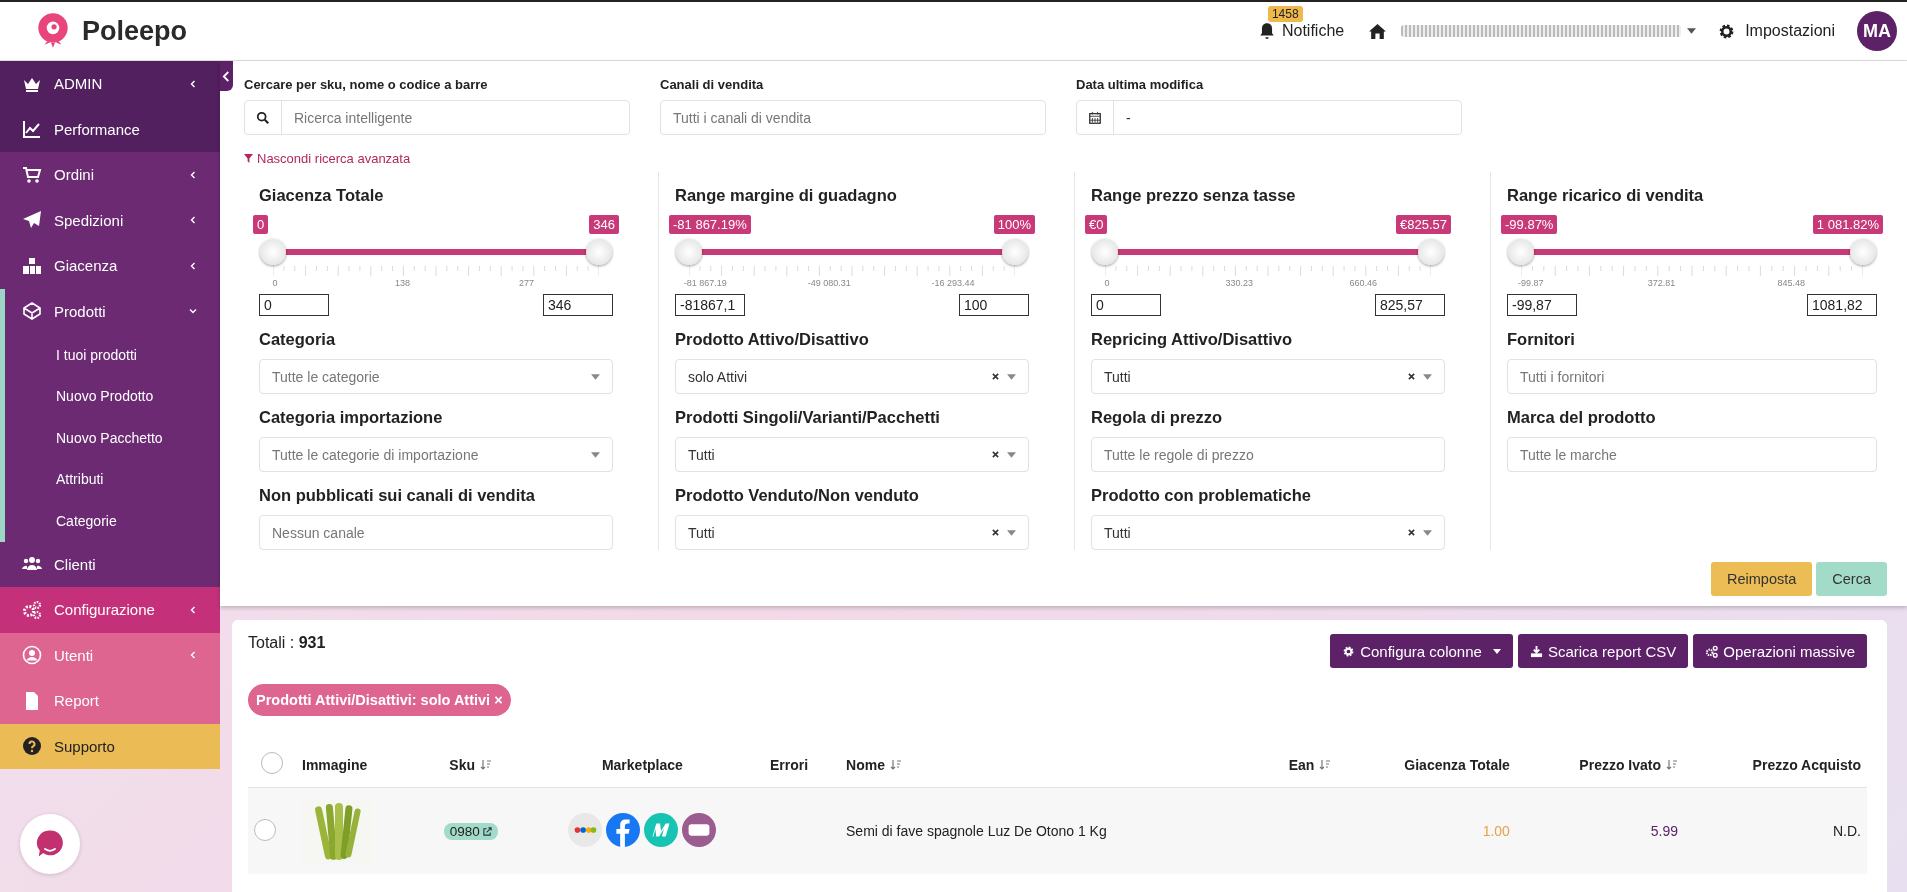 This screenshot has height=892, width=1907. I want to click on search-button: Cerca, so click(1851, 579).